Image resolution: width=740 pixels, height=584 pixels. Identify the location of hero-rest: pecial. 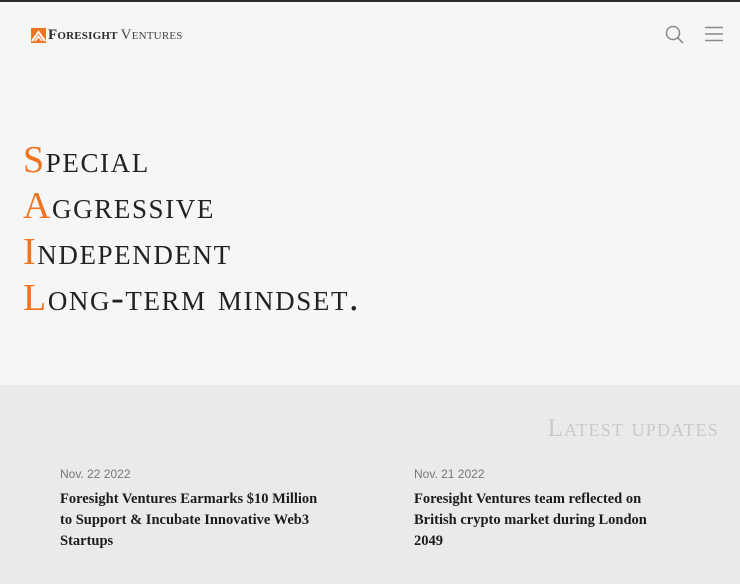
(97, 160).